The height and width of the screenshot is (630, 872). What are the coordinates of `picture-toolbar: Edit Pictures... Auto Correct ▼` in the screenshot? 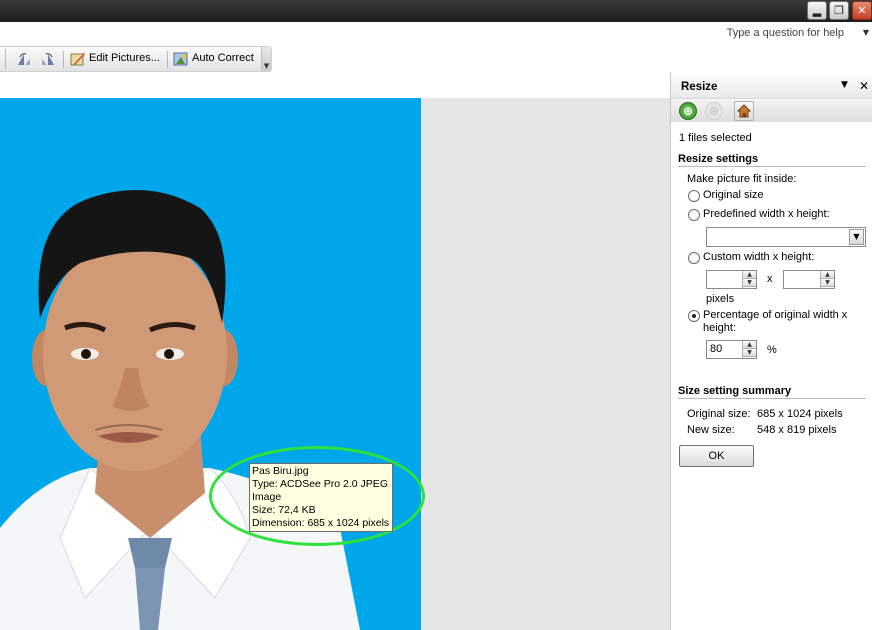 It's located at (136, 59).